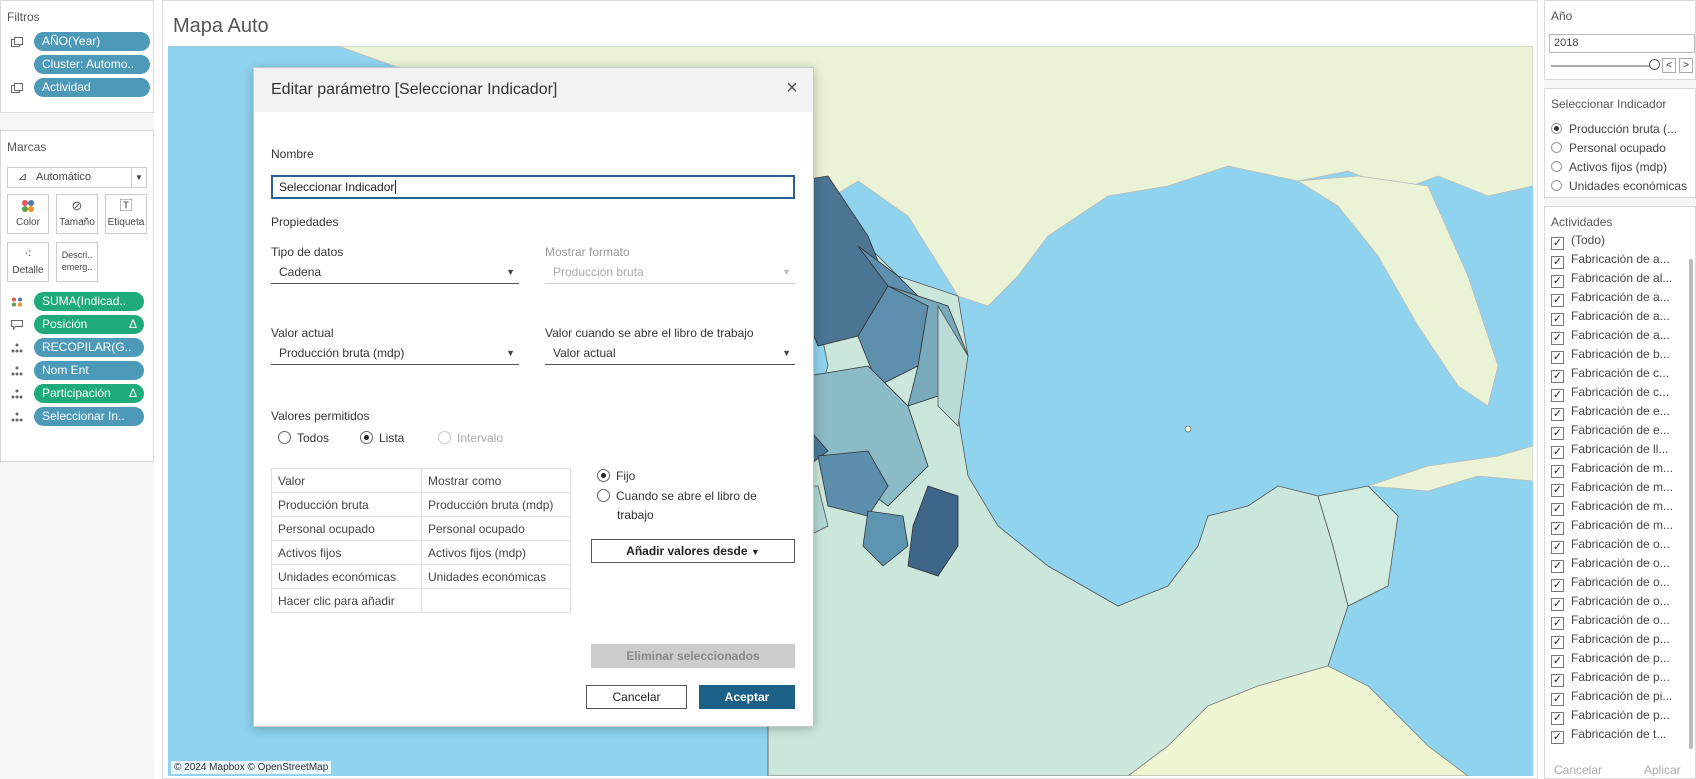 This screenshot has height=779, width=1696. Describe the element at coordinates (77, 177) in the screenshot. I see `mark-type-select: ⊿ Automático ▼` at that location.